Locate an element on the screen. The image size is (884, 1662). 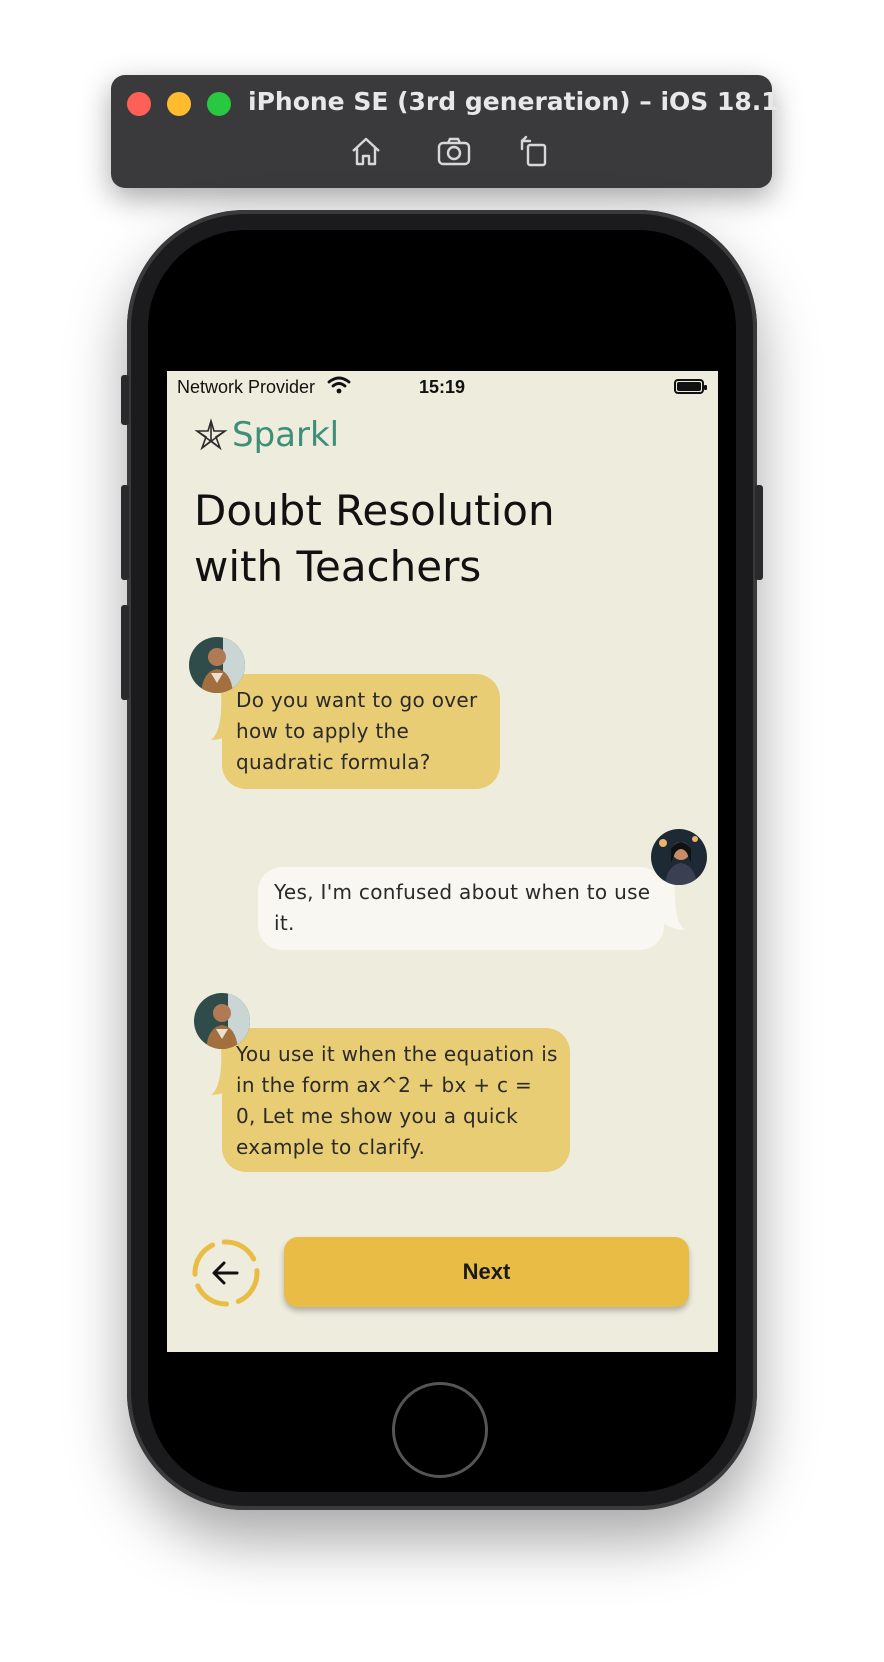
silent-switch is located at coordinates (125, 400).